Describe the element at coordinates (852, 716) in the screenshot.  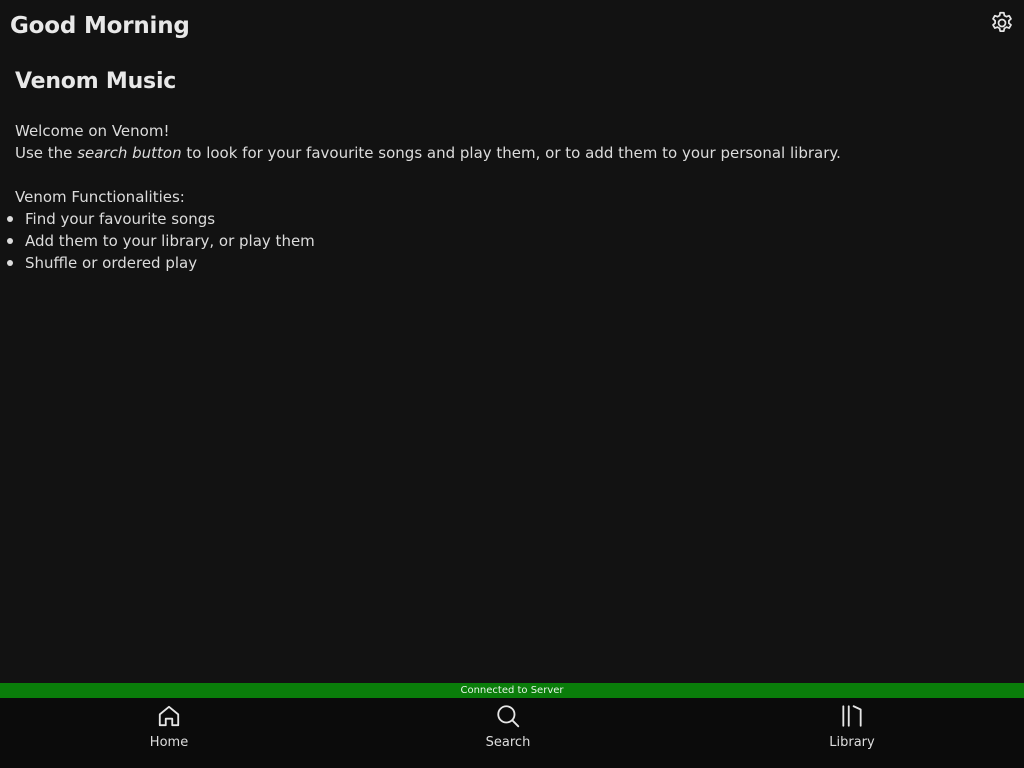
I see `library-icon` at that location.